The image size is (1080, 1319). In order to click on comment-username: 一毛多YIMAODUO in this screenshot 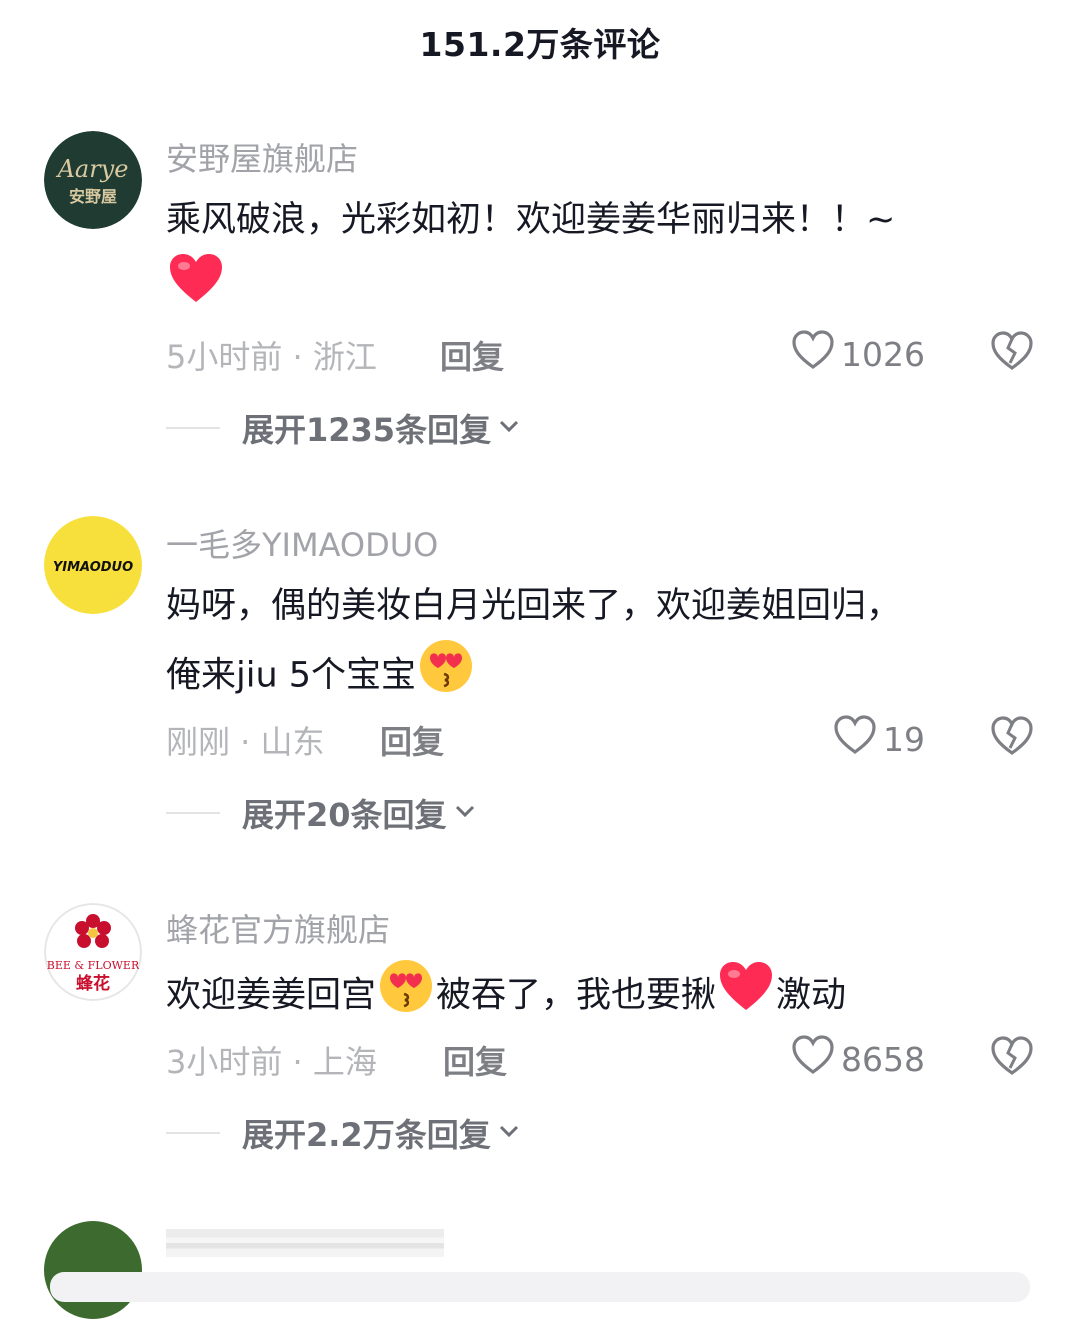, I will do `click(302, 543)`.